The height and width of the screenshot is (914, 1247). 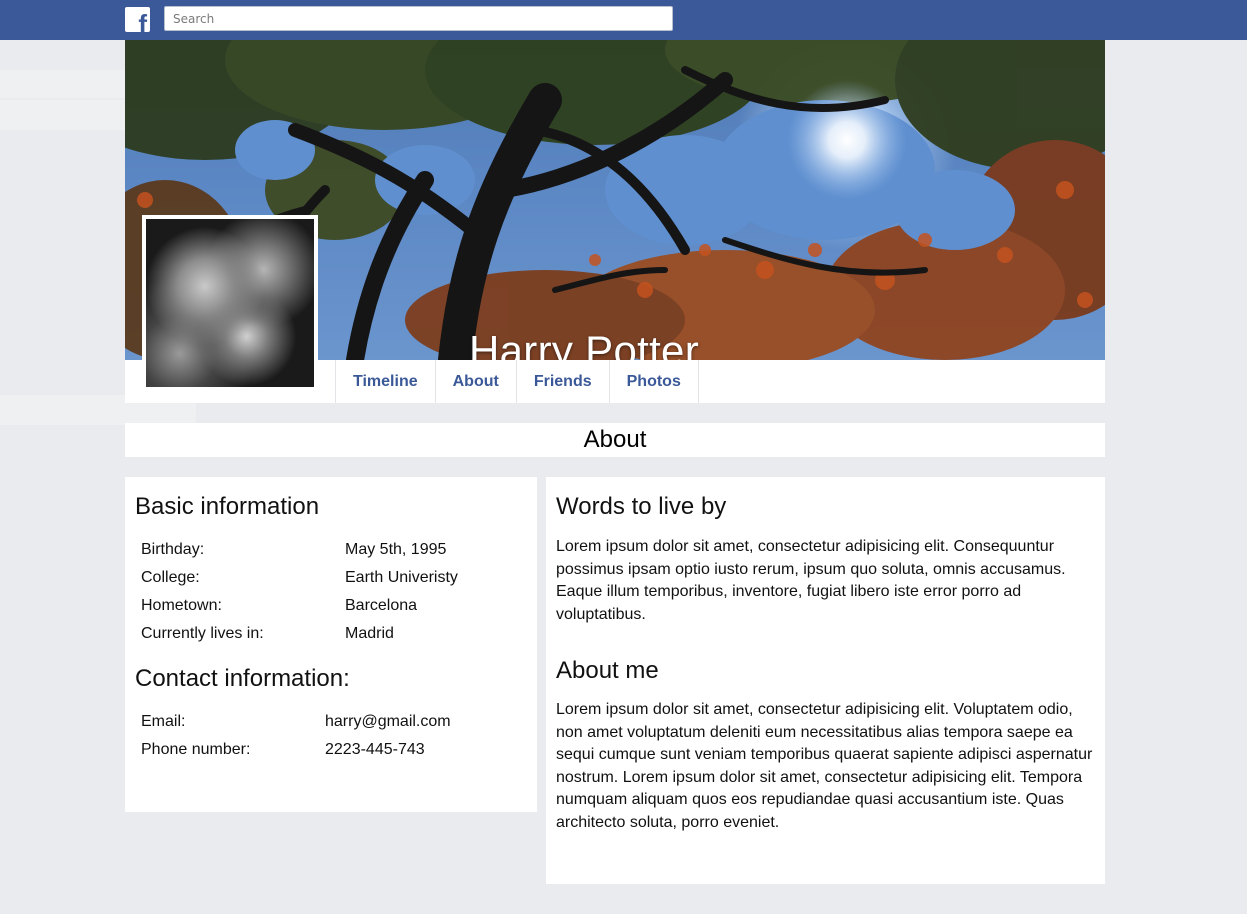 I want to click on tab-about: About, so click(x=475, y=381).